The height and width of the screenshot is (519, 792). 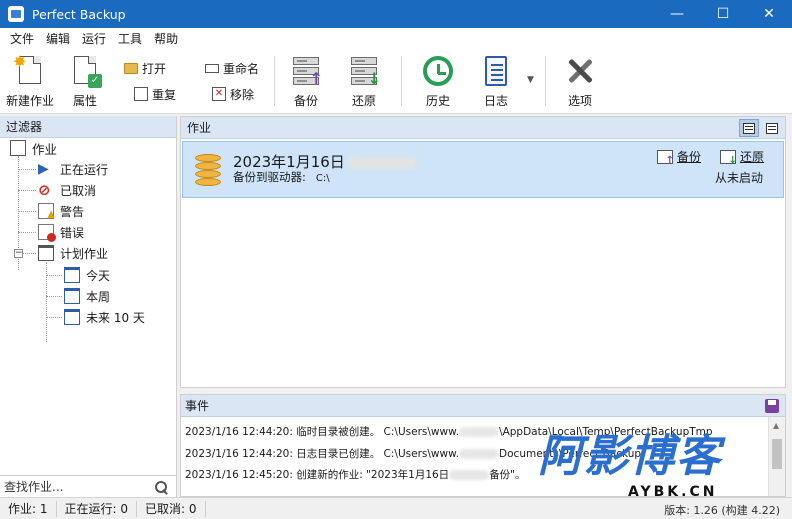 I want to click on folder-icon, so click(x=131, y=68).